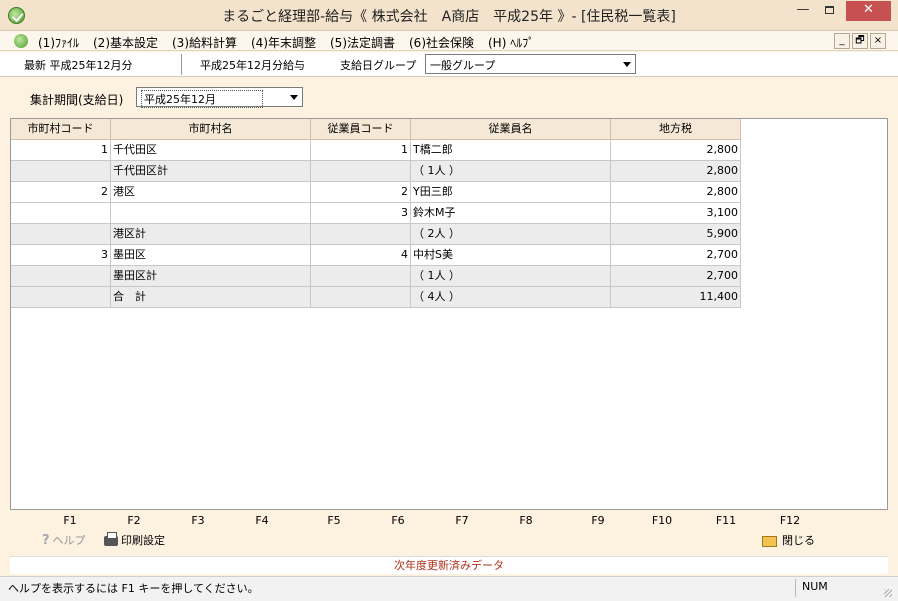 This screenshot has width=898, height=601. I want to click on window-title: まるごと経理部-給与《 株式会社 A商店 平成25年 》- [住民税一覧表], so click(449, 17).